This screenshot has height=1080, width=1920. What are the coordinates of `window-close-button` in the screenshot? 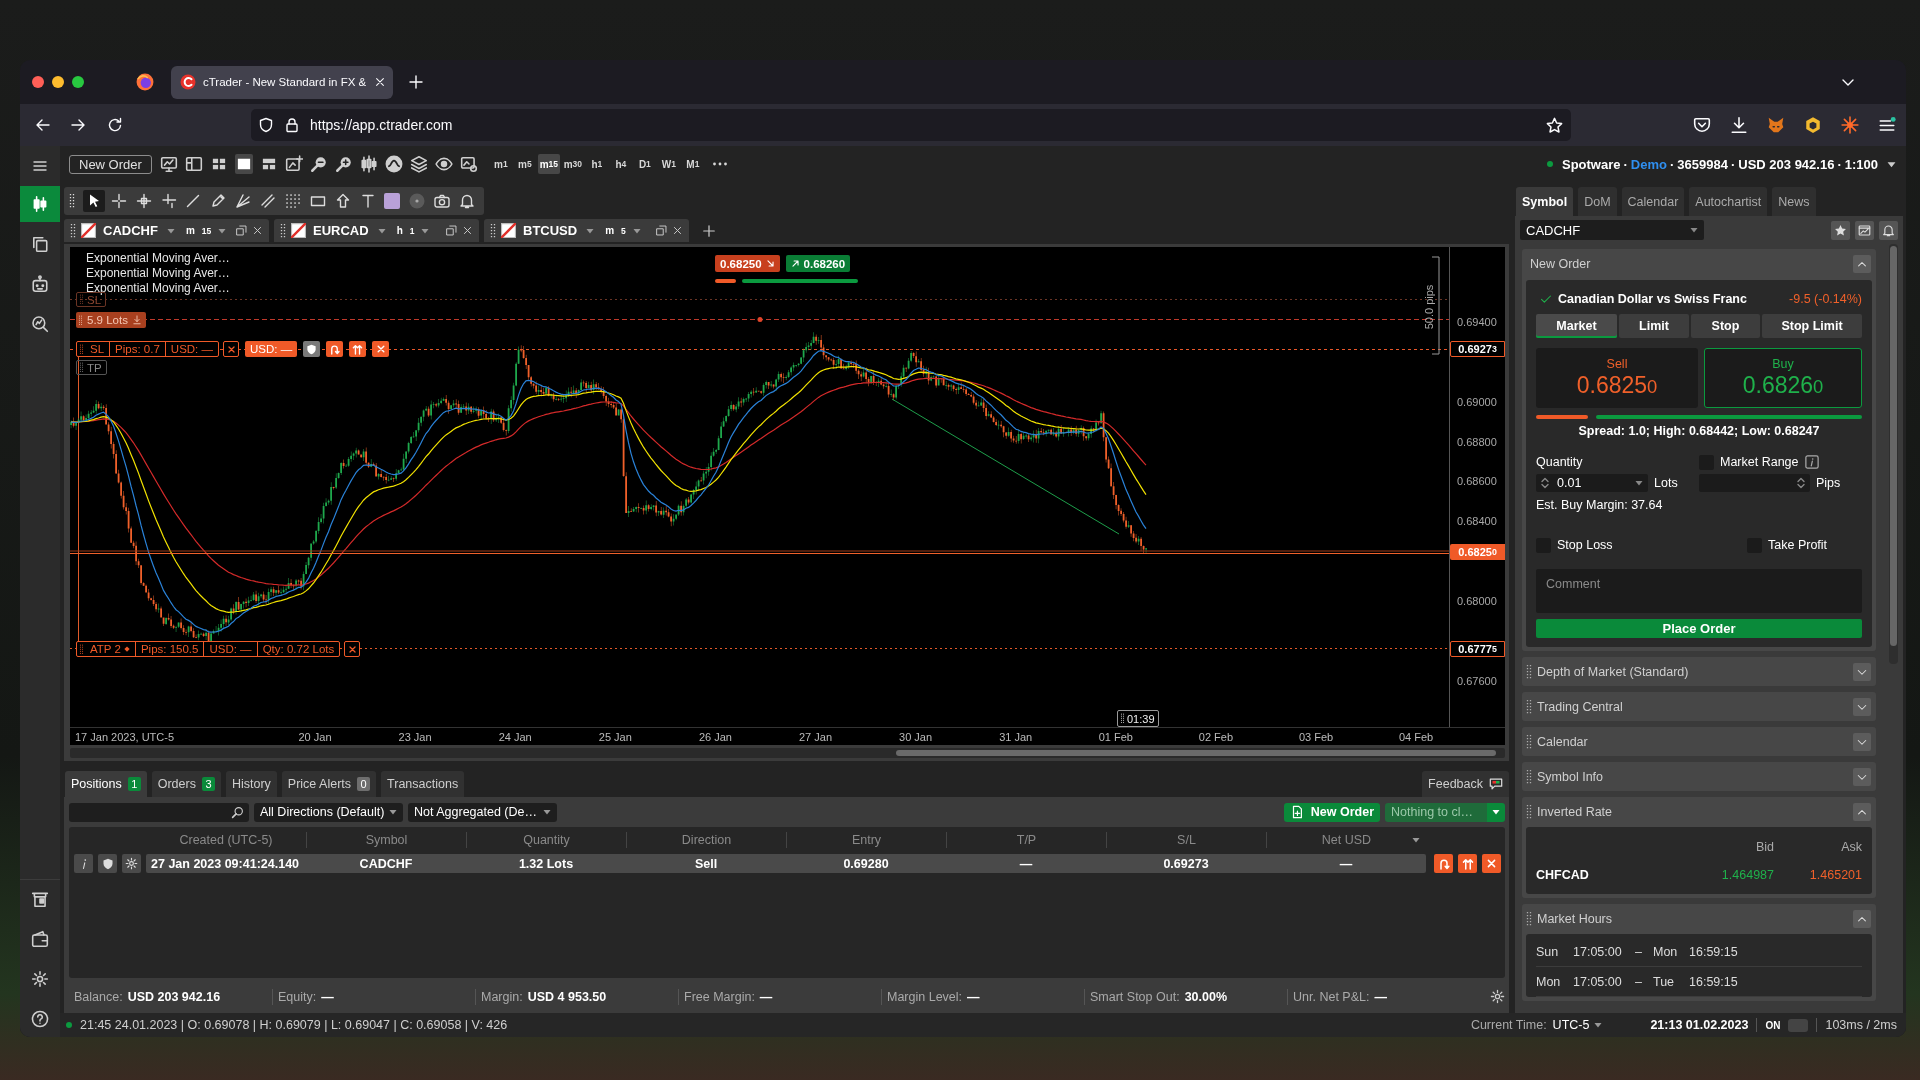 It's located at (38, 82).